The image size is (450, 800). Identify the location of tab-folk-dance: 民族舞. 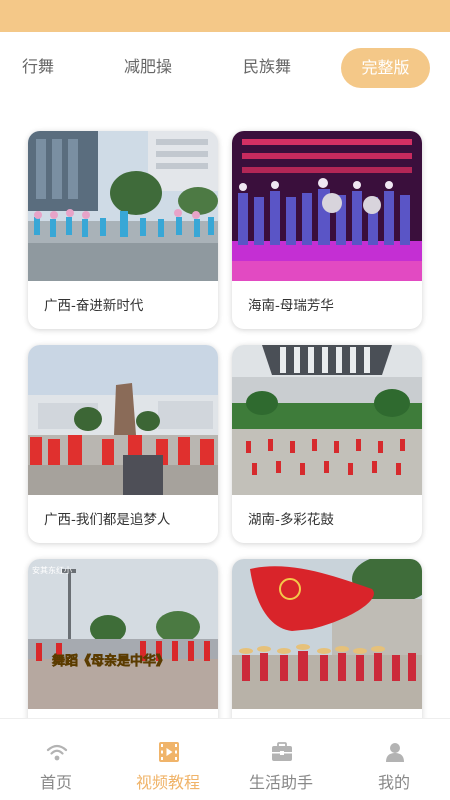
(267, 67).